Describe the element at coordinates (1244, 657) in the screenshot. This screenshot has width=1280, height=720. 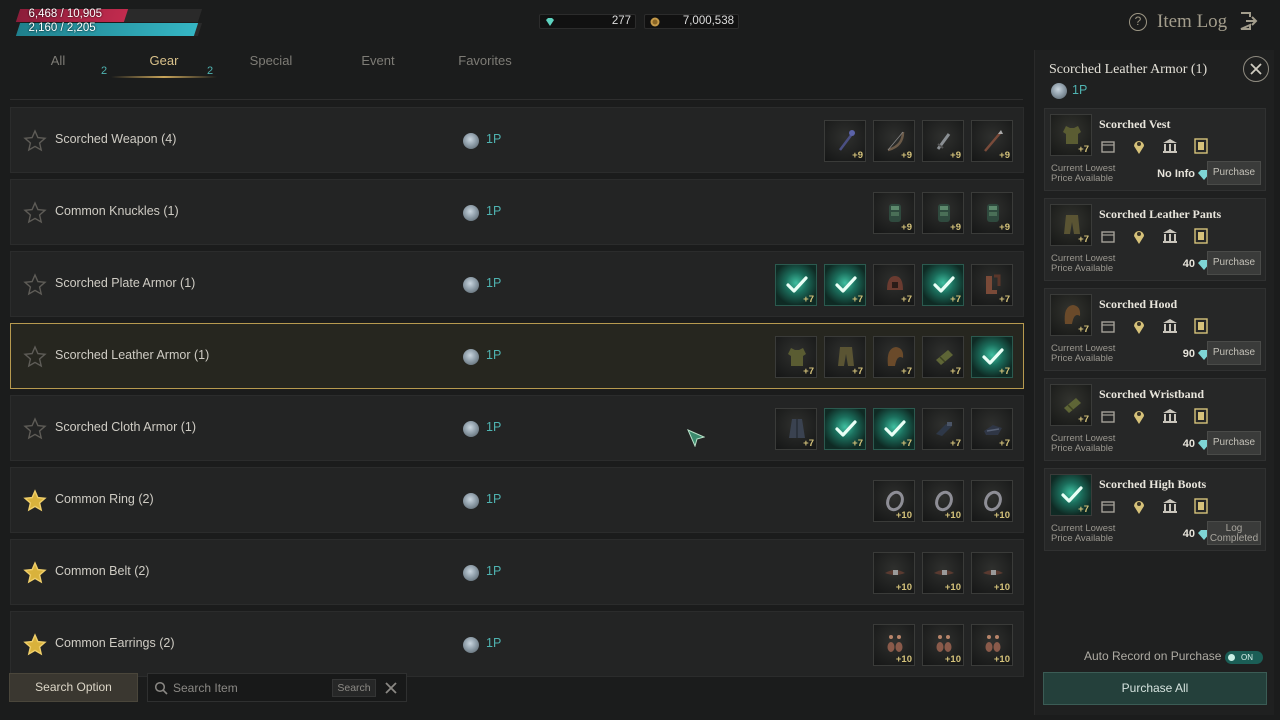
I see `auto-record-toggle: ON` at that location.